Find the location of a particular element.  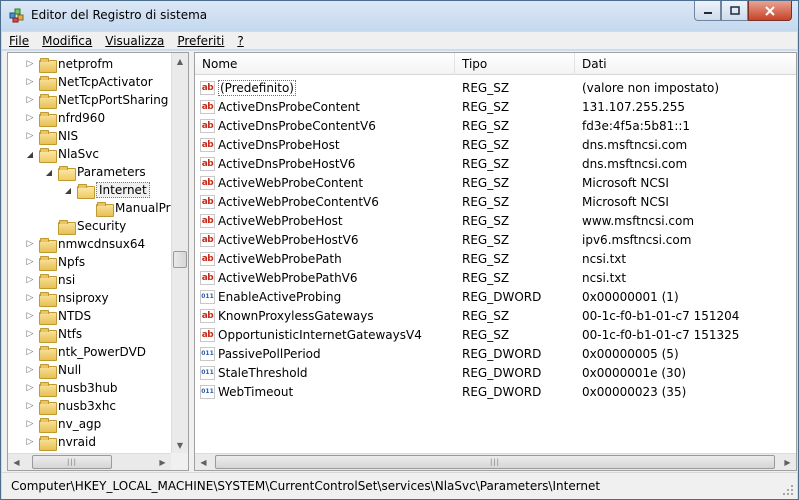

value-name-cell: ab (Predefinito) is located at coordinates (327, 87).